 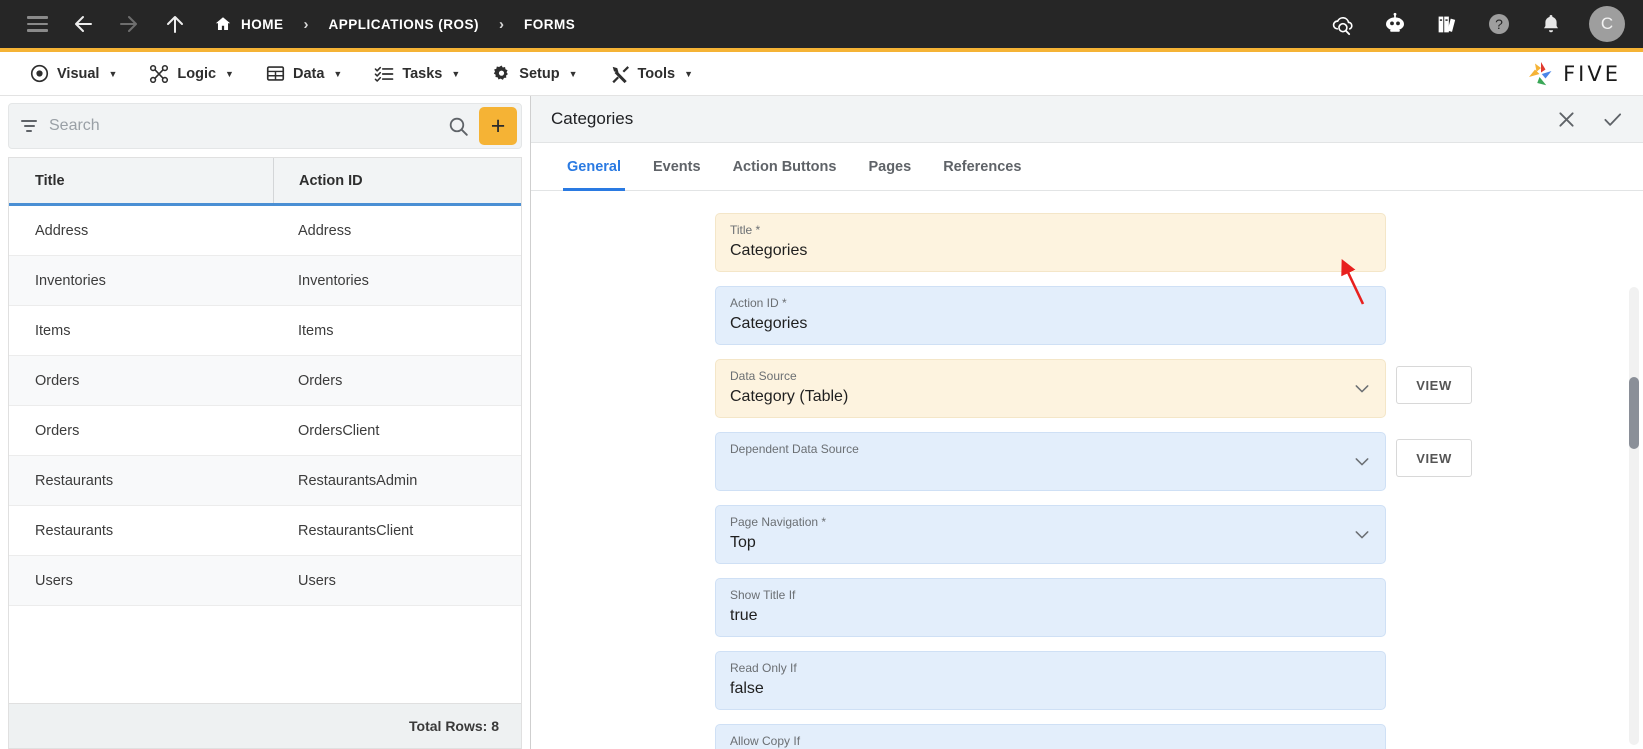 I want to click on tab-pages: Pages, so click(x=889, y=166).